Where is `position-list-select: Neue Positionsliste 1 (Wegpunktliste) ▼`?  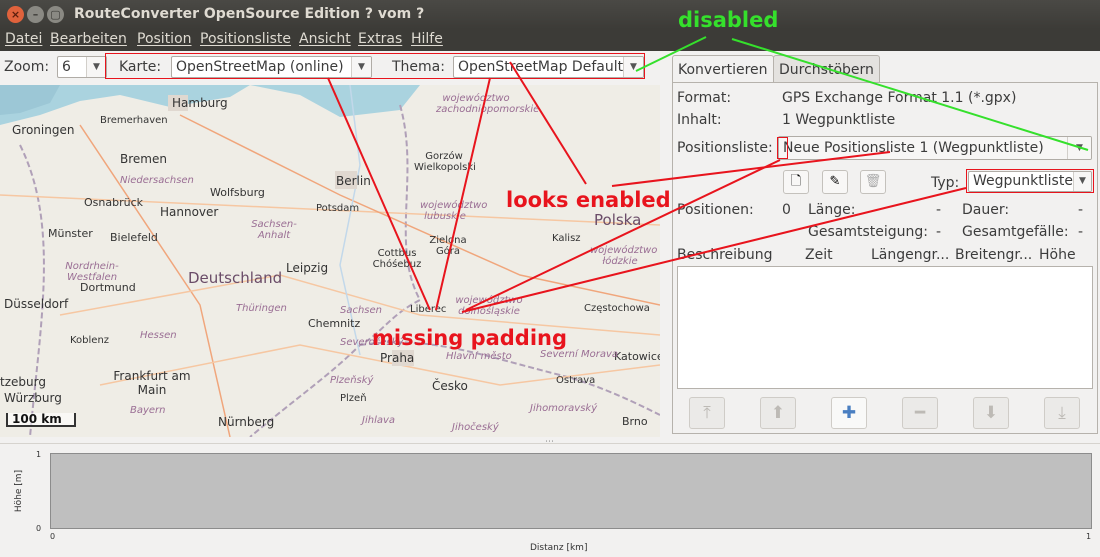 position-list-select: Neue Positionsliste 1 (Wegpunktliste) ▼ is located at coordinates (935, 148).